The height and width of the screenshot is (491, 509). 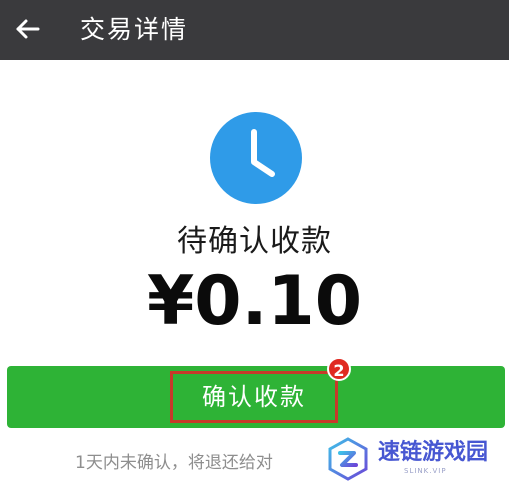 What do you see at coordinates (134, 29) in the screenshot?
I see `page-title: 交易详情` at bounding box center [134, 29].